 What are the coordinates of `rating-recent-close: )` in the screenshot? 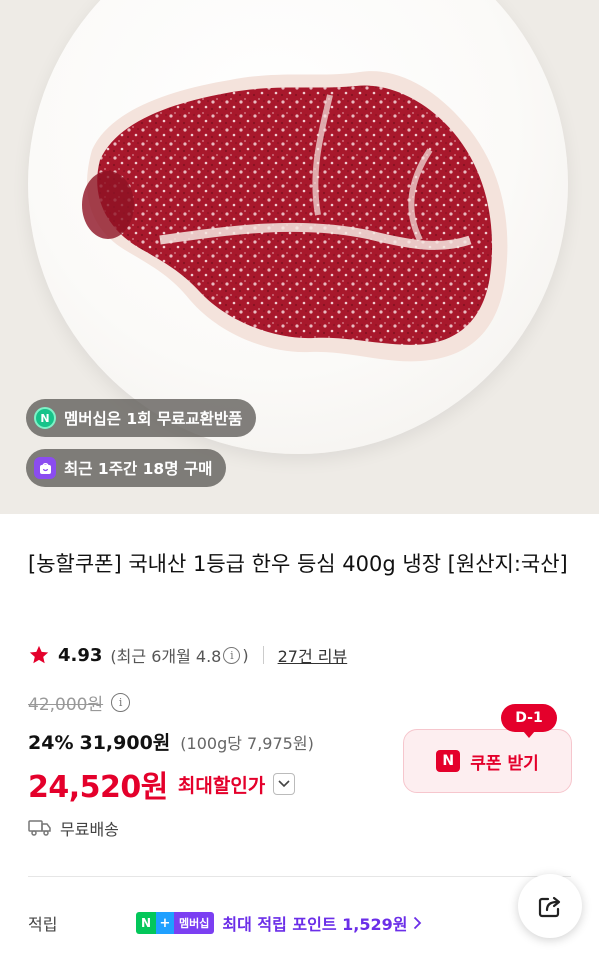 It's located at (245, 655).